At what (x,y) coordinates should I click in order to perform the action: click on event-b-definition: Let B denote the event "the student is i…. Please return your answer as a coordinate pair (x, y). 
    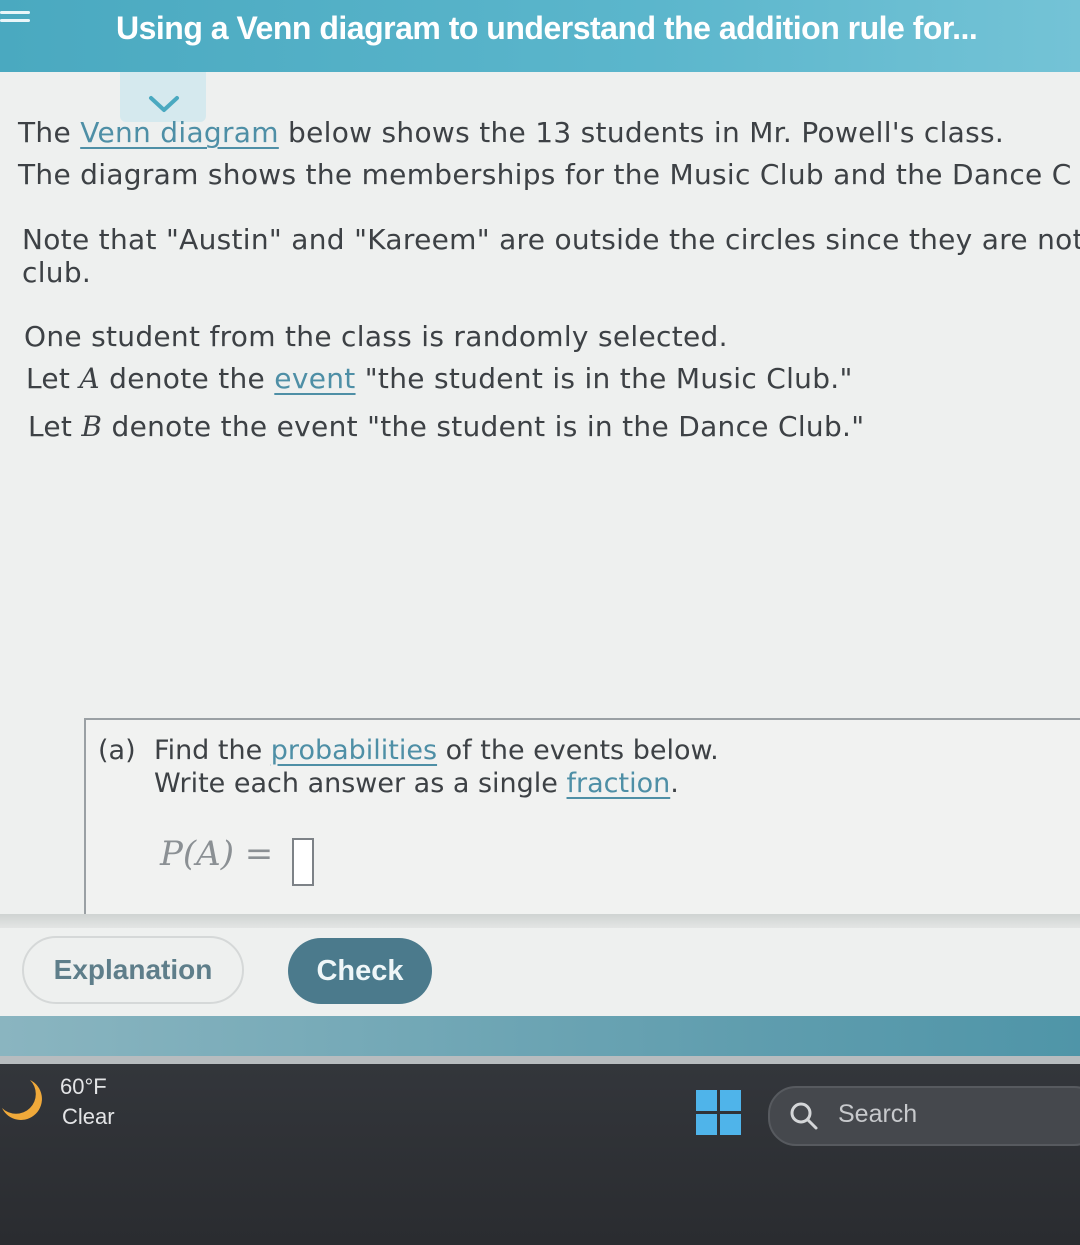
    Looking at the image, I should click on (446, 426).